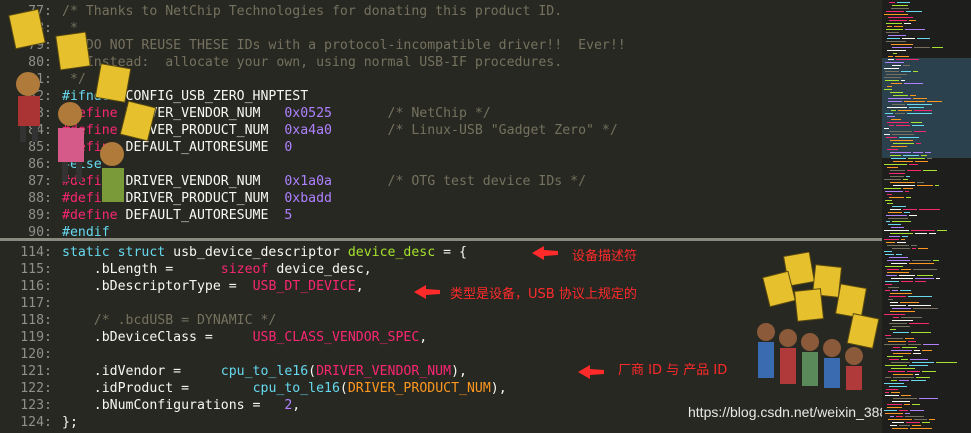  I want to click on code-token: 0x1a0a, so click(308, 181).